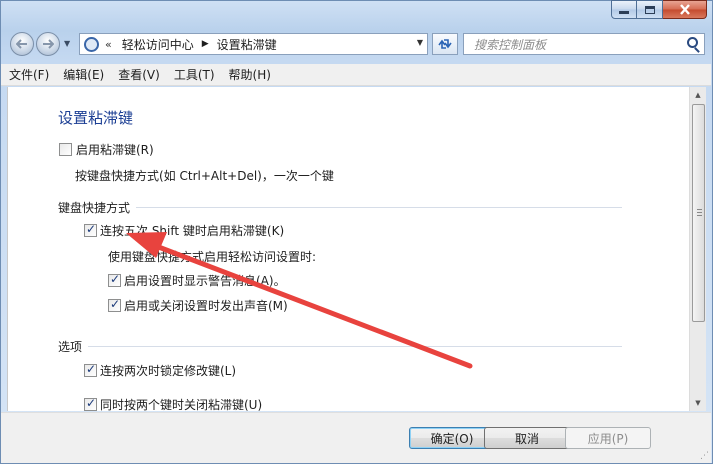 The height and width of the screenshot is (464, 713). I want to click on close-icon, so click(684, 9).